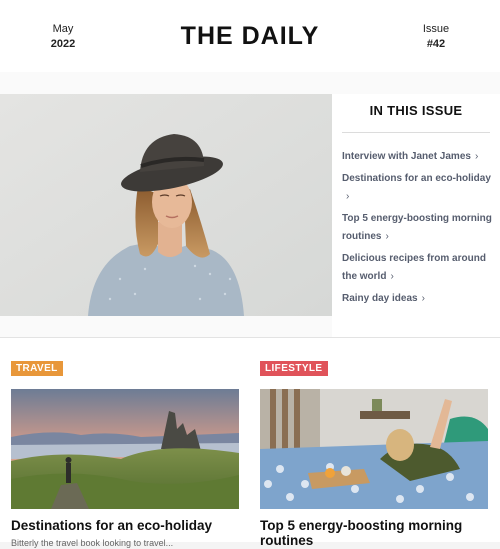 The width and height of the screenshot is (500, 549). Describe the element at coordinates (374, 449) in the screenshot. I see `article-image-breakfast-in-bed` at that location.